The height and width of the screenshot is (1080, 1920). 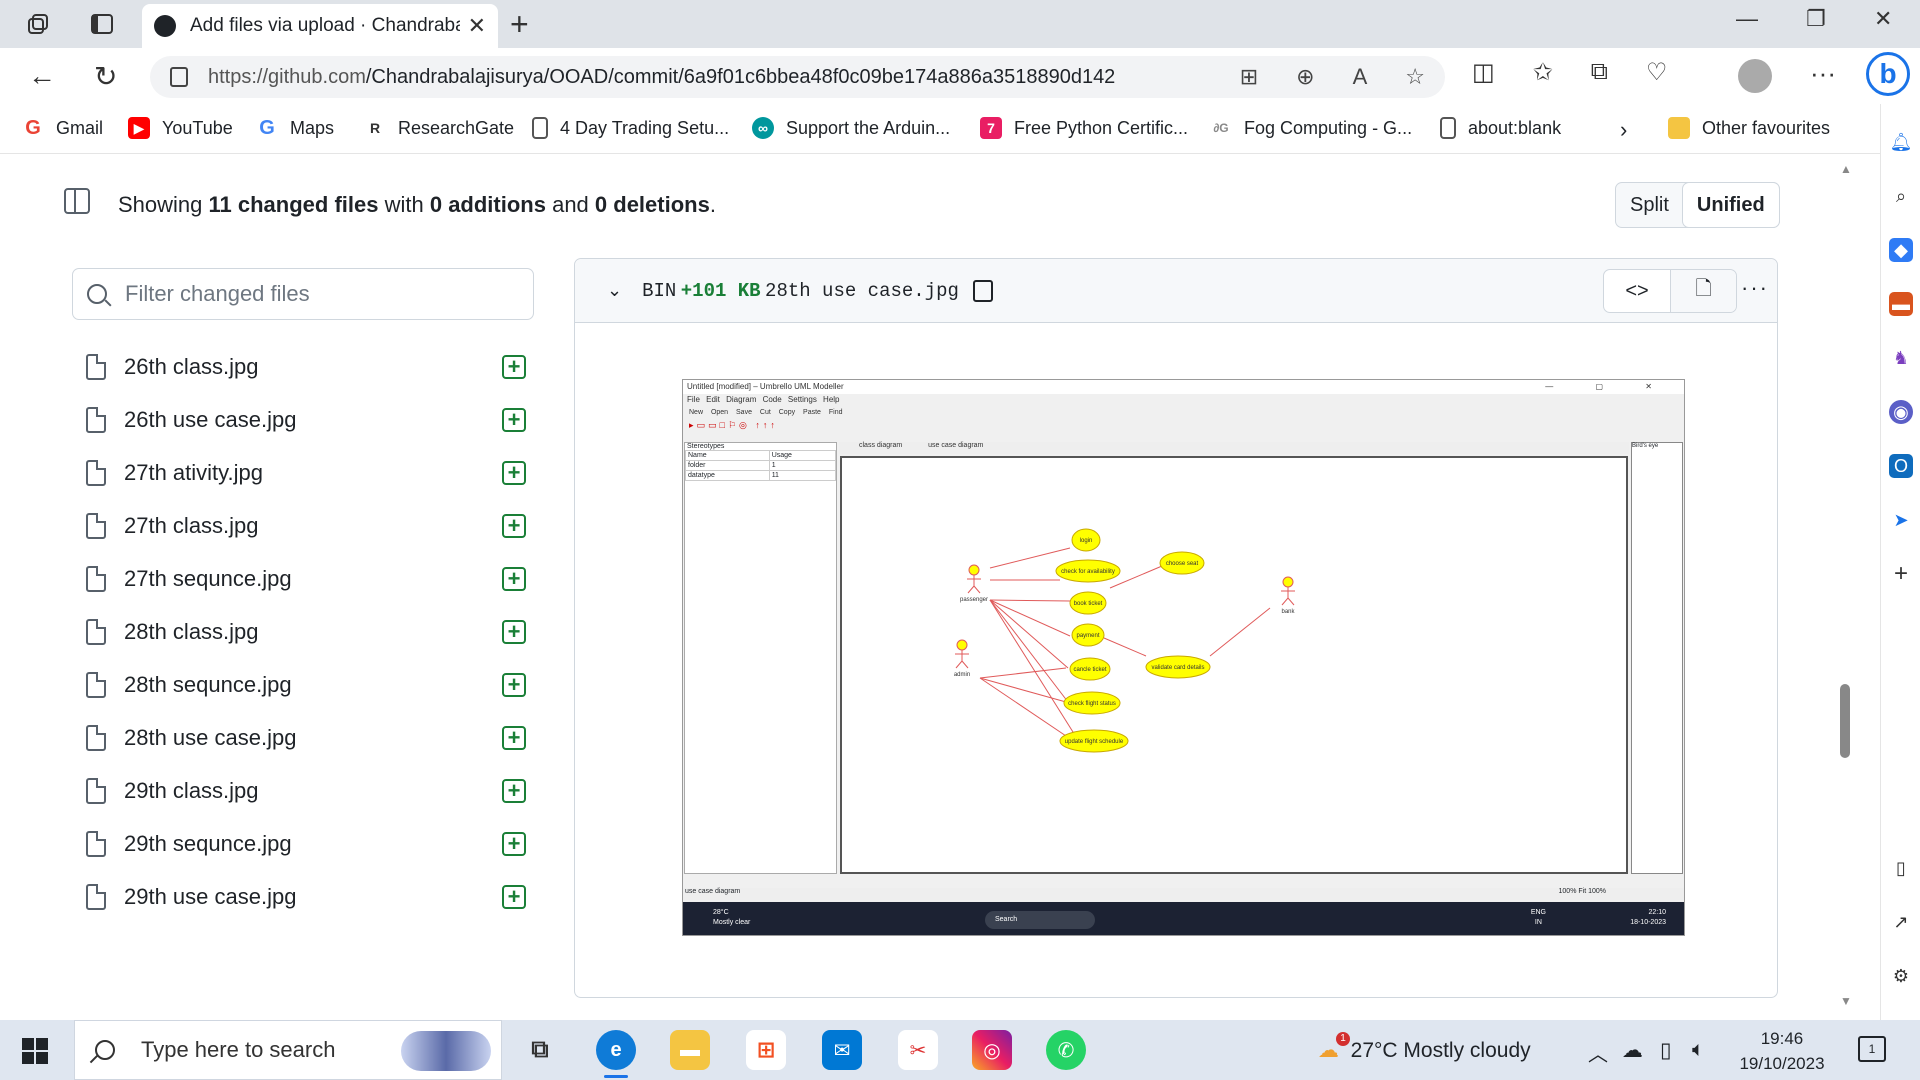 What do you see at coordinates (1730, 205) in the screenshot?
I see `unified-view-button: Unified` at bounding box center [1730, 205].